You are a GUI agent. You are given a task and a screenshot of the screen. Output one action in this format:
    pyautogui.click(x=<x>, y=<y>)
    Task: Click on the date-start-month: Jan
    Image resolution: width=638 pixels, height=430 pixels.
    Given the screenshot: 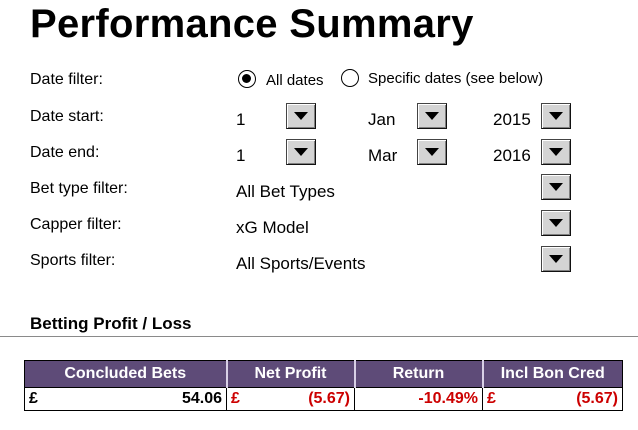 What is the action you would take?
    pyautogui.click(x=382, y=119)
    